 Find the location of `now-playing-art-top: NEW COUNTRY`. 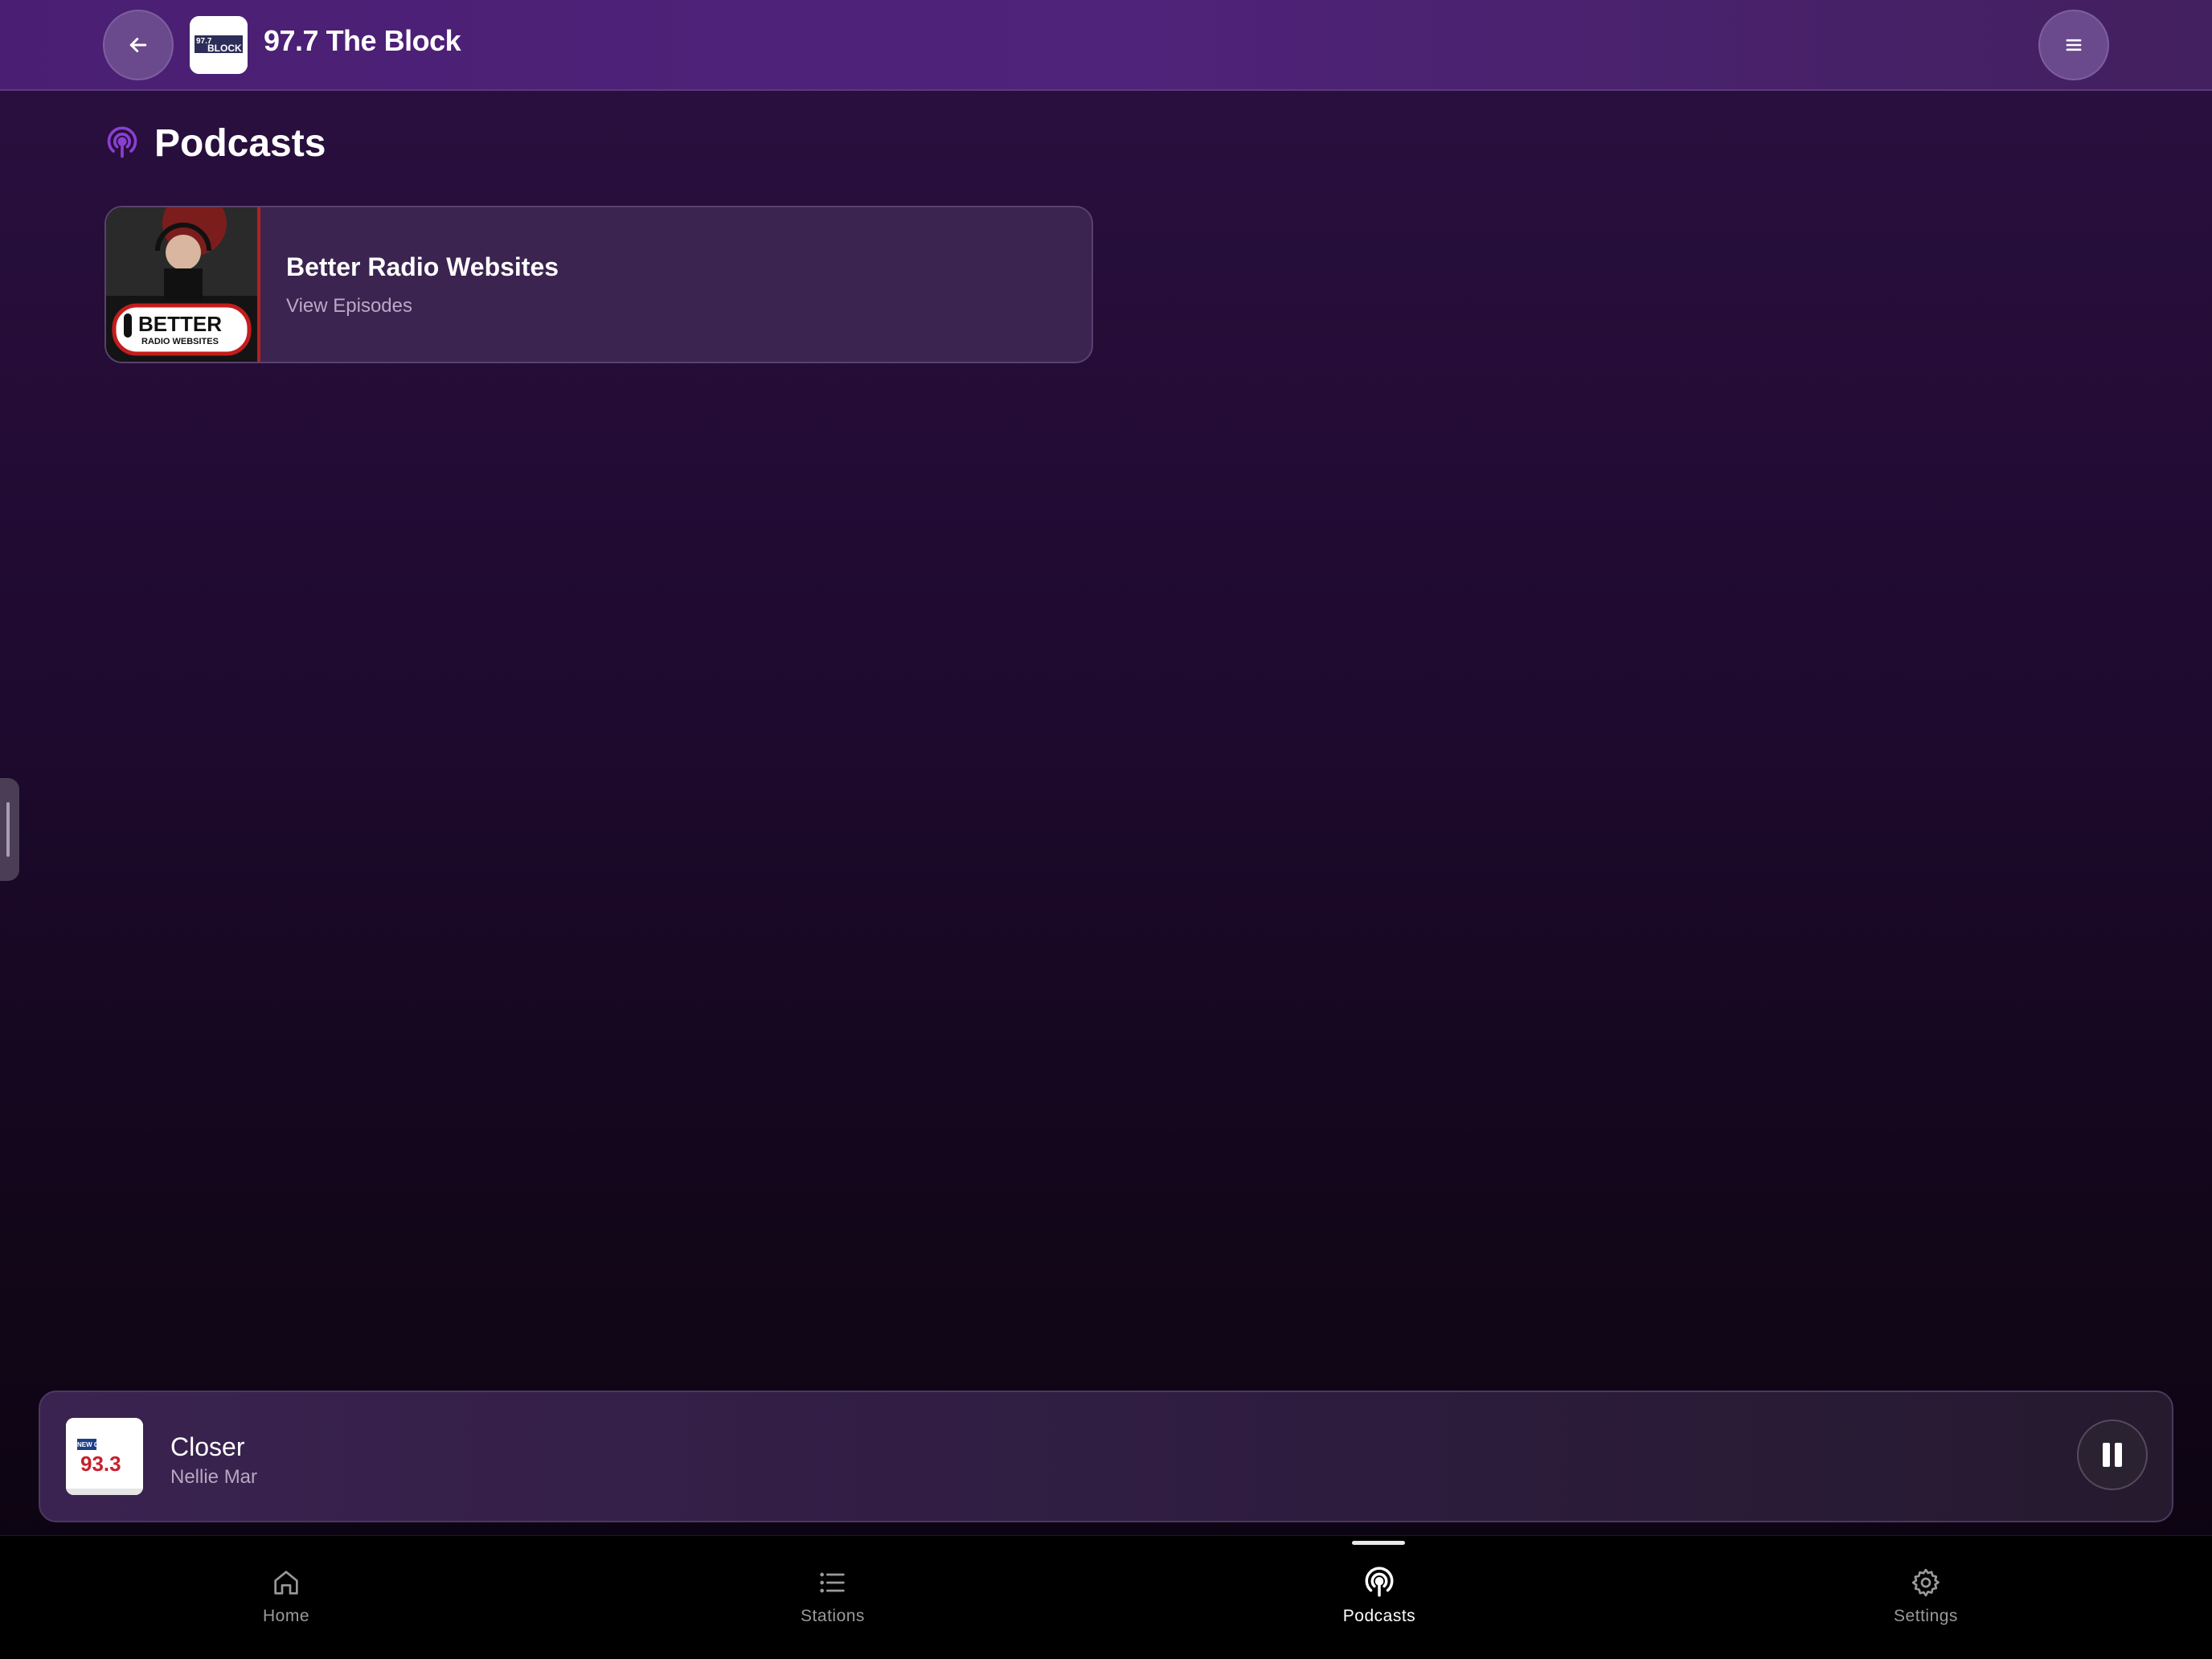

now-playing-art-top: NEW COUNTRY is located at coordinates (101, 1444).